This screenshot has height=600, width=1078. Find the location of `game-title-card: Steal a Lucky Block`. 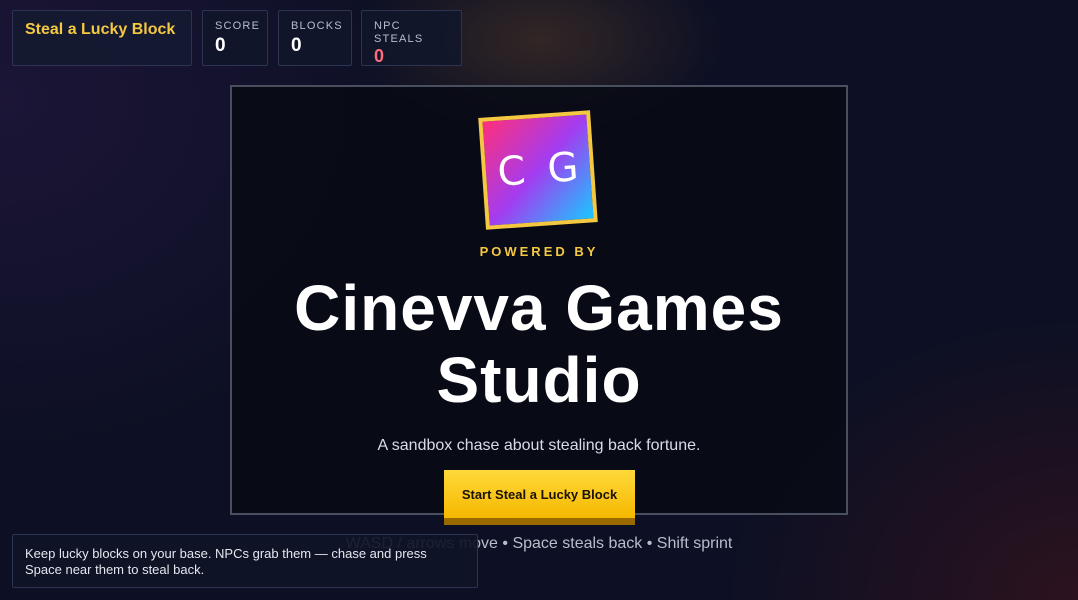

game-title-card: Steal a Lucky Block is located at coordinates (102, 38).